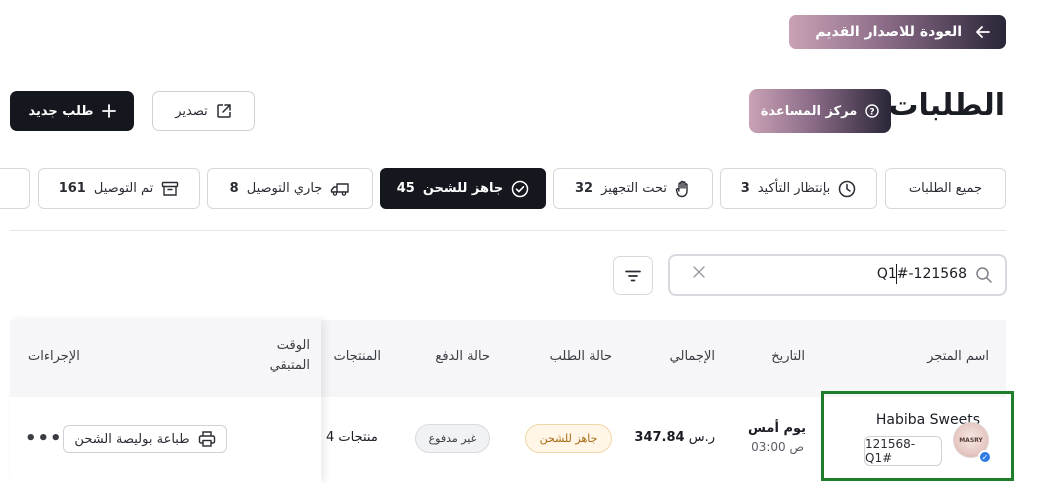 The image size is (1043, 483). I want to click on tab-count: 161, so click(72, 188).